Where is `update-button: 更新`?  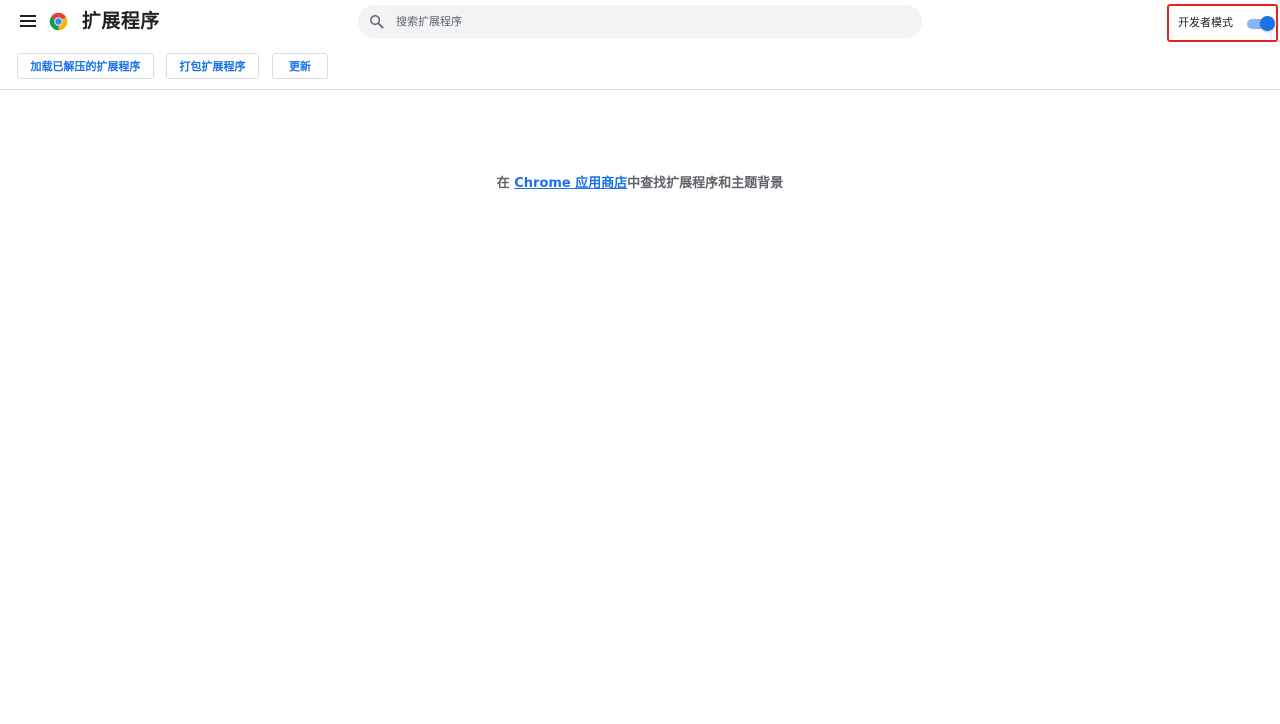 update-button: 更新 is located at coordinates (300, 66).